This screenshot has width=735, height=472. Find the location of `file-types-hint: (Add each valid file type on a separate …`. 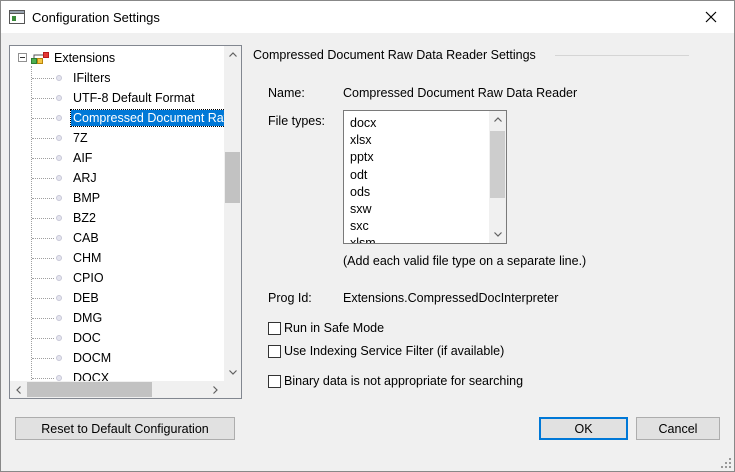

file-types-hint: (Add each valid file type on a separate … is located at coordinates (465, 261).